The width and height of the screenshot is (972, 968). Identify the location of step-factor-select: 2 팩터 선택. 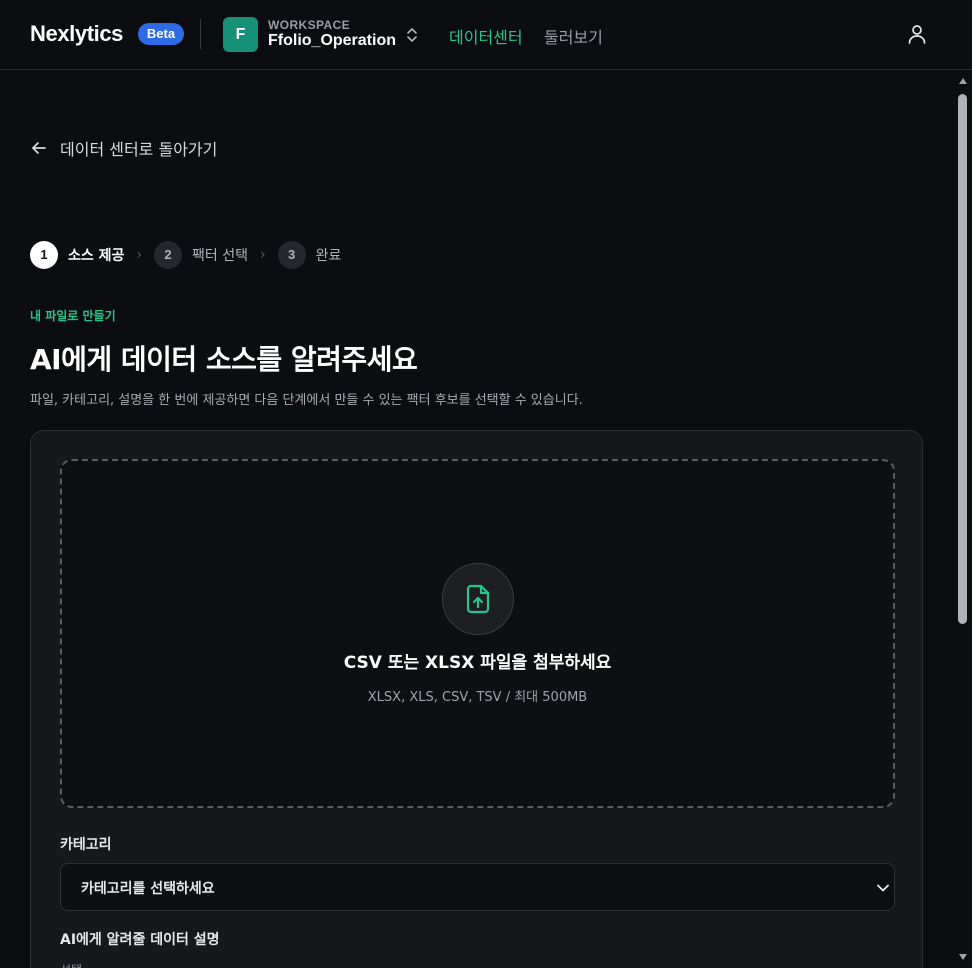
(201, 255).